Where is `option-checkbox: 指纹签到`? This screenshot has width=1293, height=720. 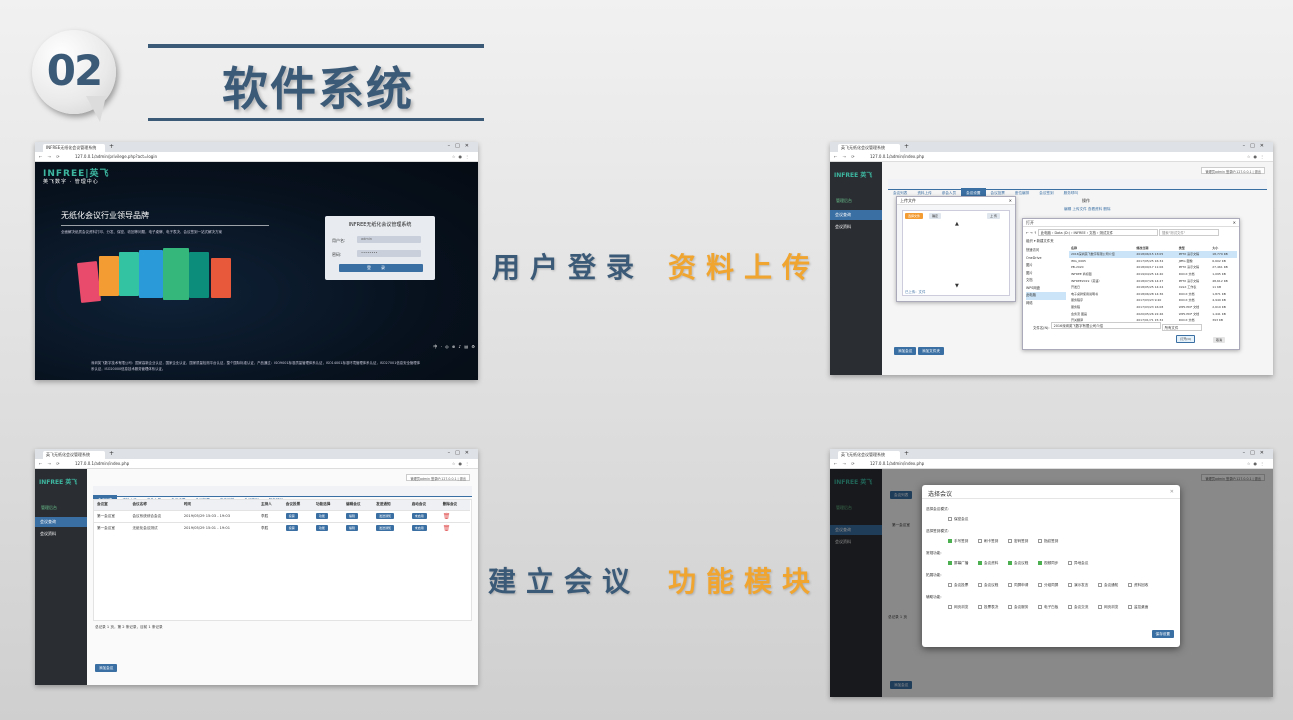 option-checkbox: 指纹签到 is located at coordinates (1048, 541).